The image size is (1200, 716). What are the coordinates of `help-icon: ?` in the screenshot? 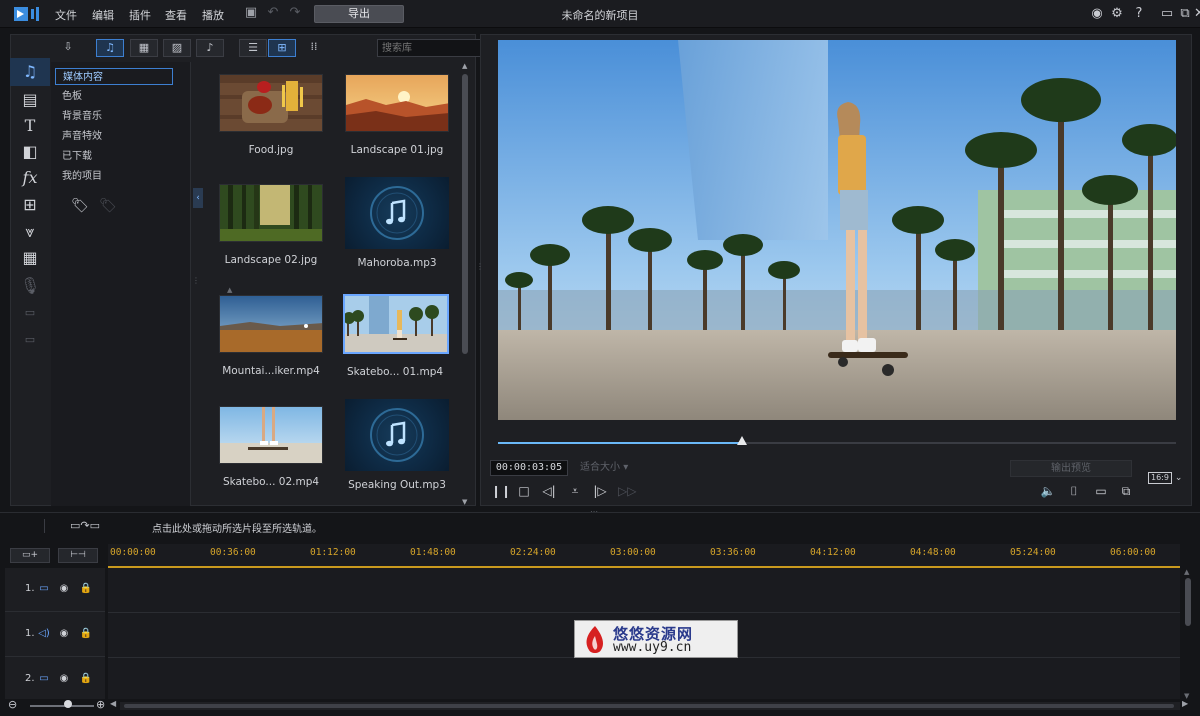 It's located at (1139, 14).